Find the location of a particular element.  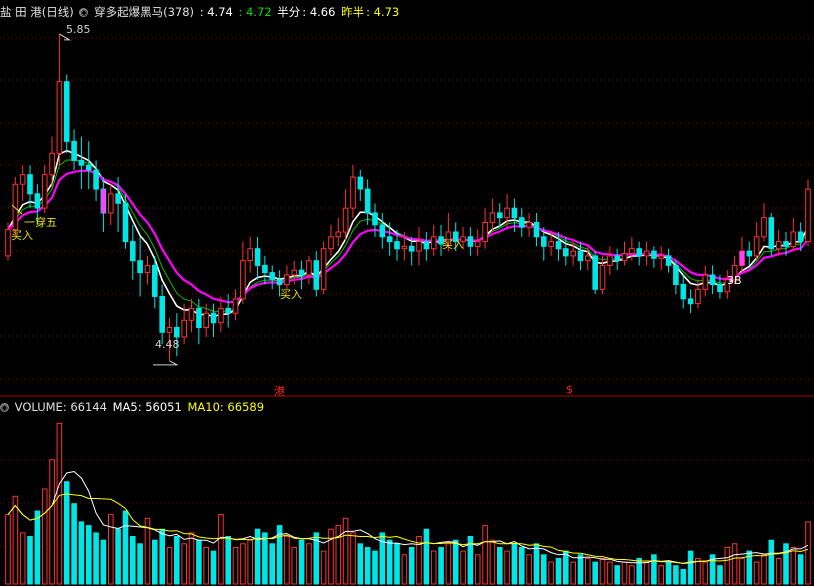

volume-label: VOLUME: 66144 is located at coordinates (61, 407).